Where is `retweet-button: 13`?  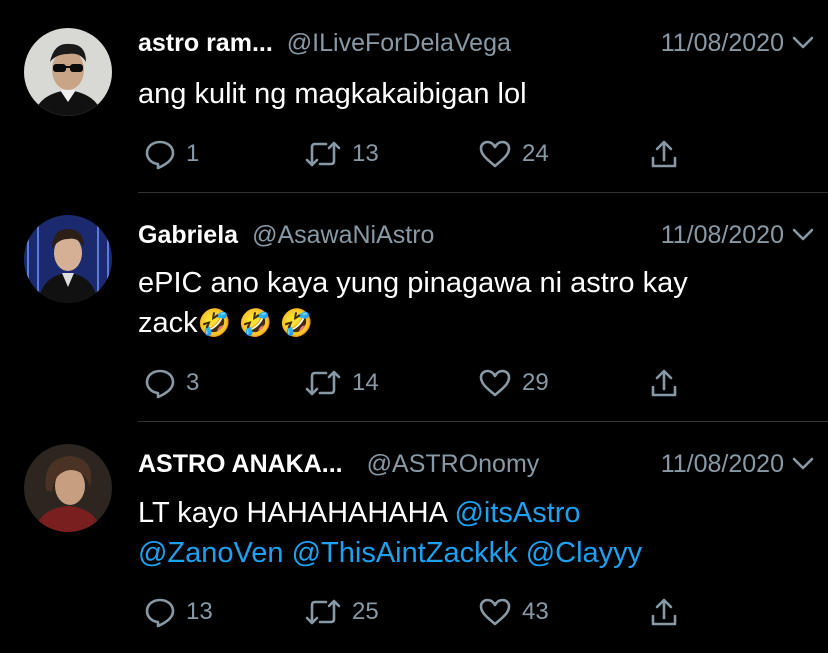
retweet-button: 13 is located at coordinates (341, 154).